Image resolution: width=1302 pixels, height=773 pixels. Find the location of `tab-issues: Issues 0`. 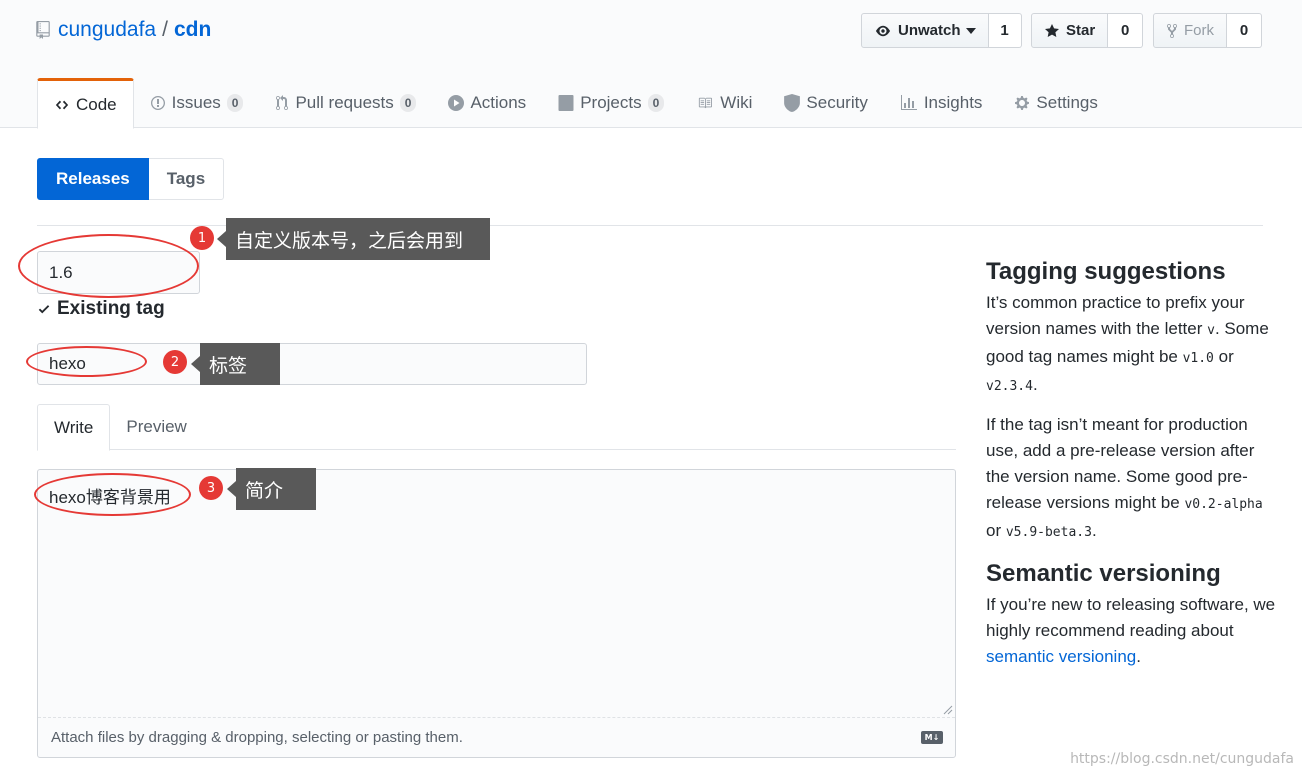

tab-issues: Issues 0 is located at coordinates (197, 103).